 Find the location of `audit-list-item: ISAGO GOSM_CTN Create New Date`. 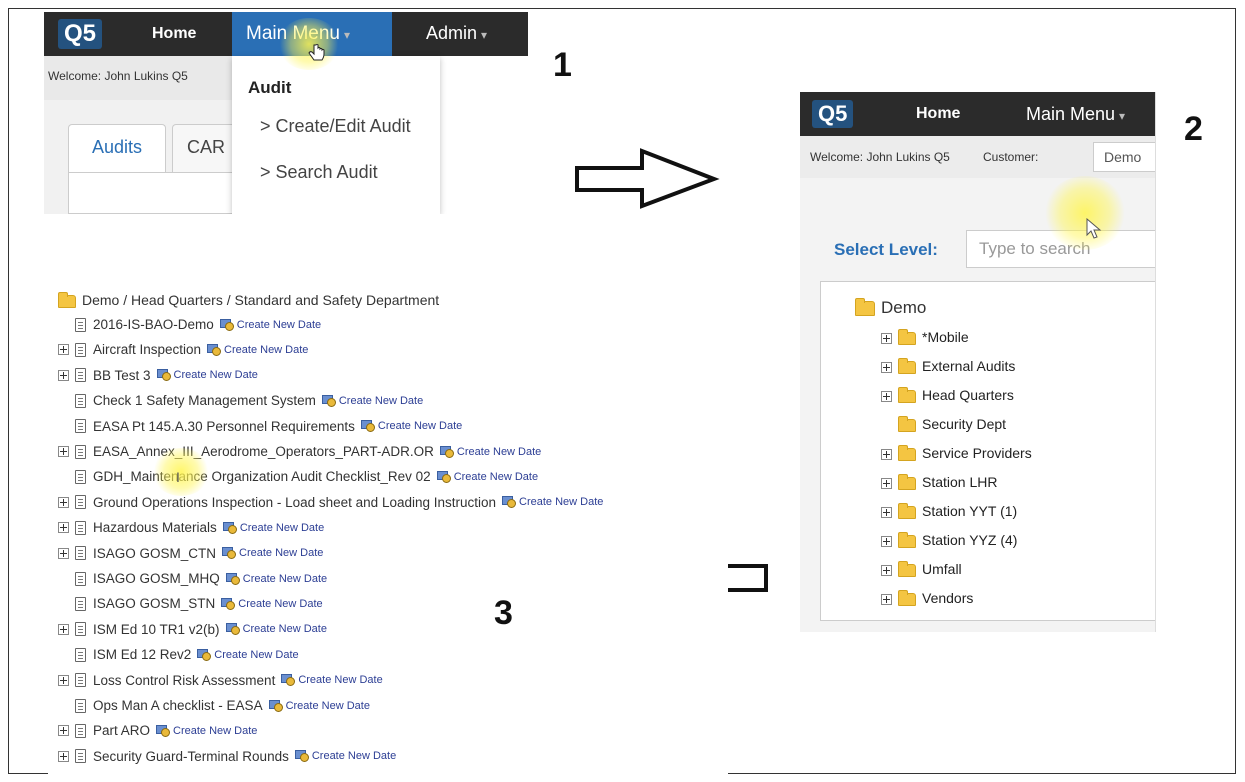

audit-list-item: ISAGO GOSM_CTN Create New Date is located at coordinates (190, 553).